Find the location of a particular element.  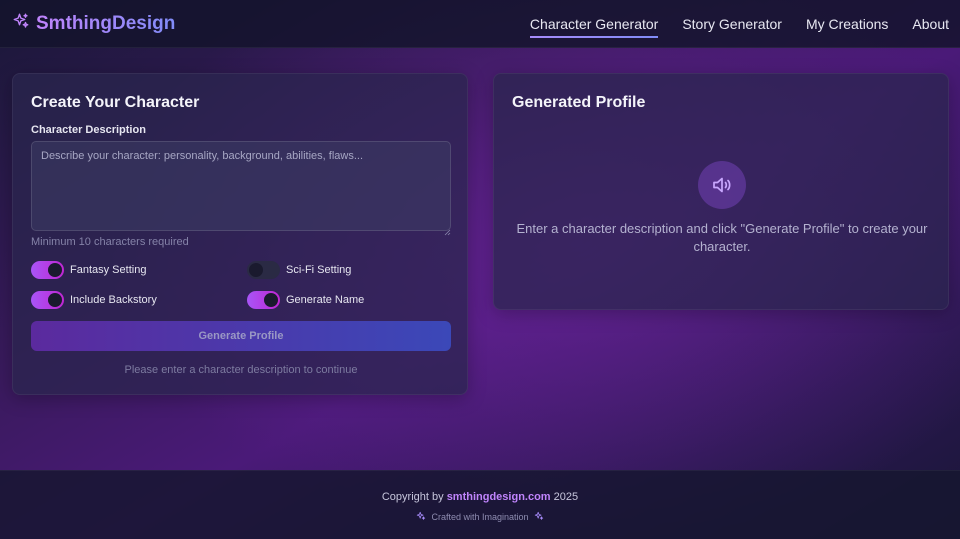

copyright-year: 2025 is located at coordinates (566, 497).